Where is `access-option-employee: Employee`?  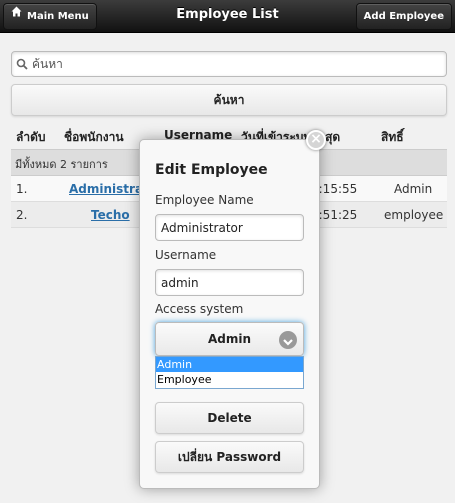
access-option-employee: Employee is located at coordinates (229, 379).